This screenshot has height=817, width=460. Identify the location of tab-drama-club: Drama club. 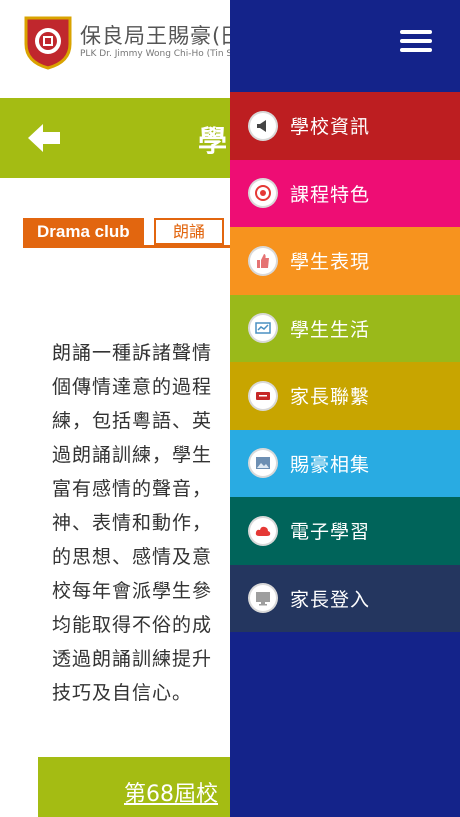
(83, 231).